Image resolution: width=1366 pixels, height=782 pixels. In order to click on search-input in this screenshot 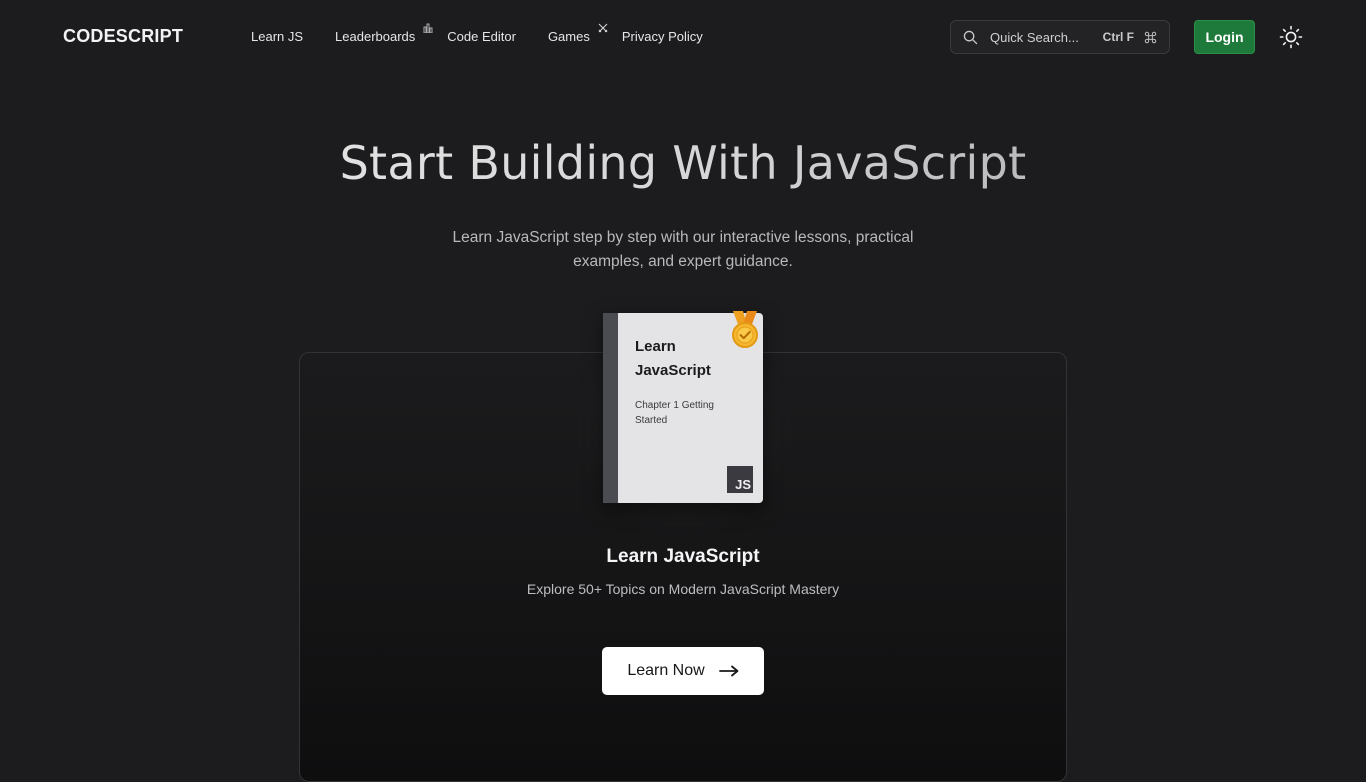, I will do `click(1040, 37)`.